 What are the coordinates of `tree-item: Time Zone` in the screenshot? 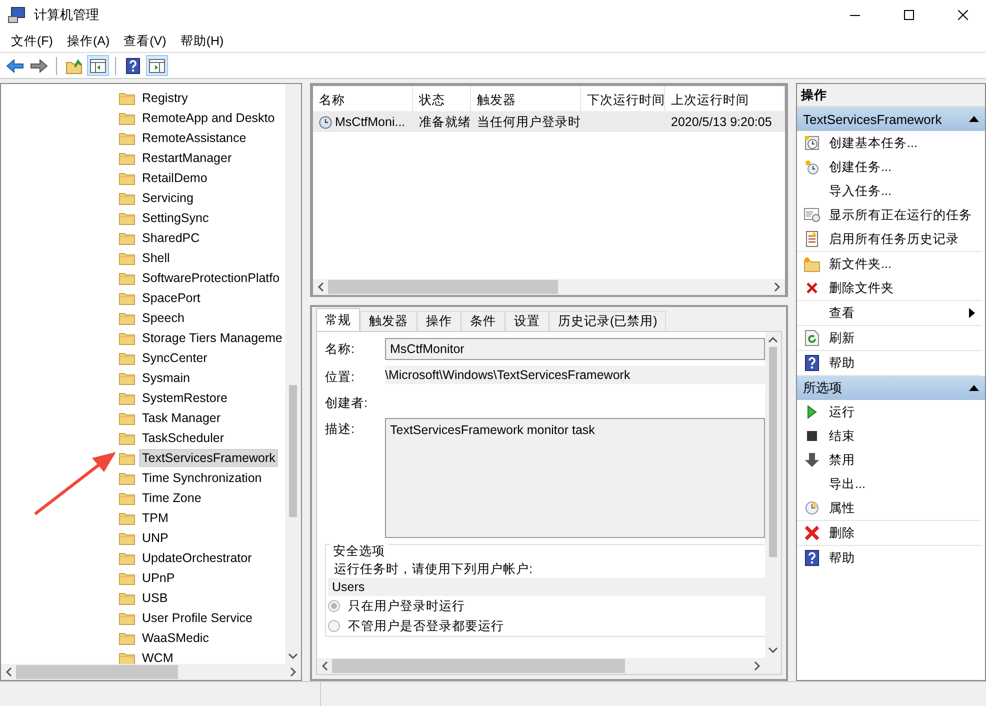 It's located at (171, 498).